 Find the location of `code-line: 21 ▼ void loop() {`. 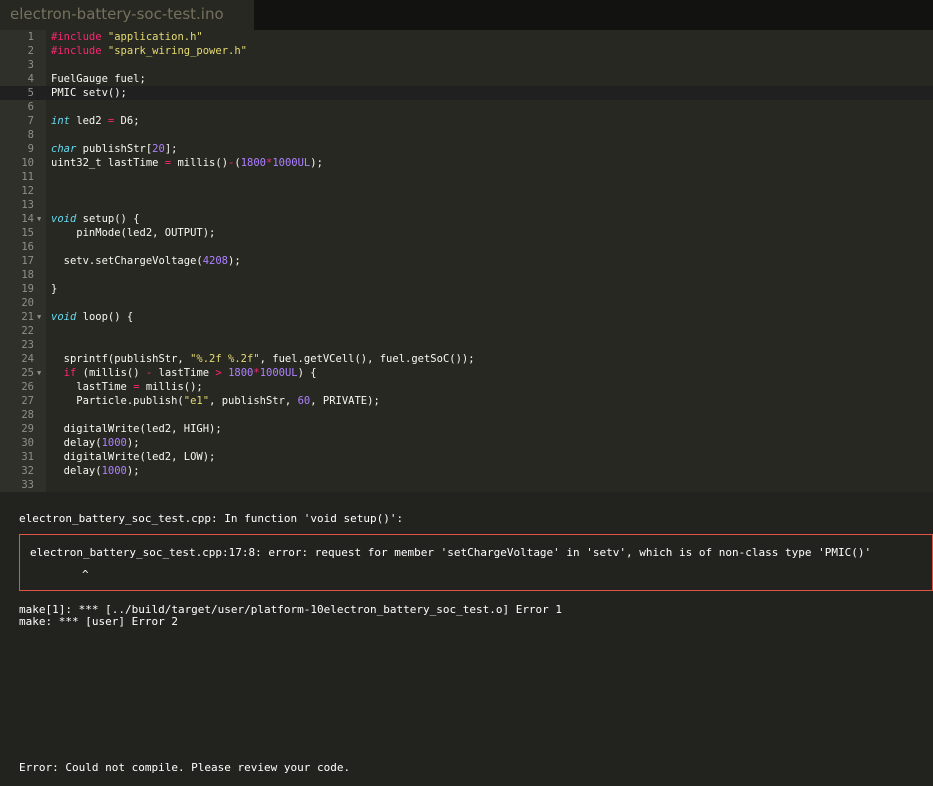

code-line: 21 ▼ void loop() { is located at coordinates (466, 317).